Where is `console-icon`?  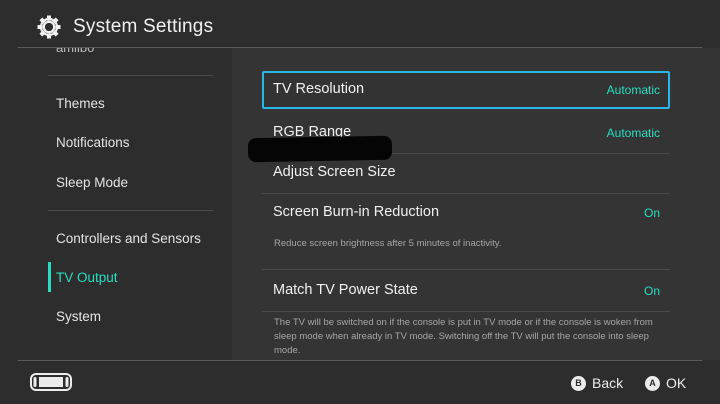
console-icon is located at coordinates (51, 382).